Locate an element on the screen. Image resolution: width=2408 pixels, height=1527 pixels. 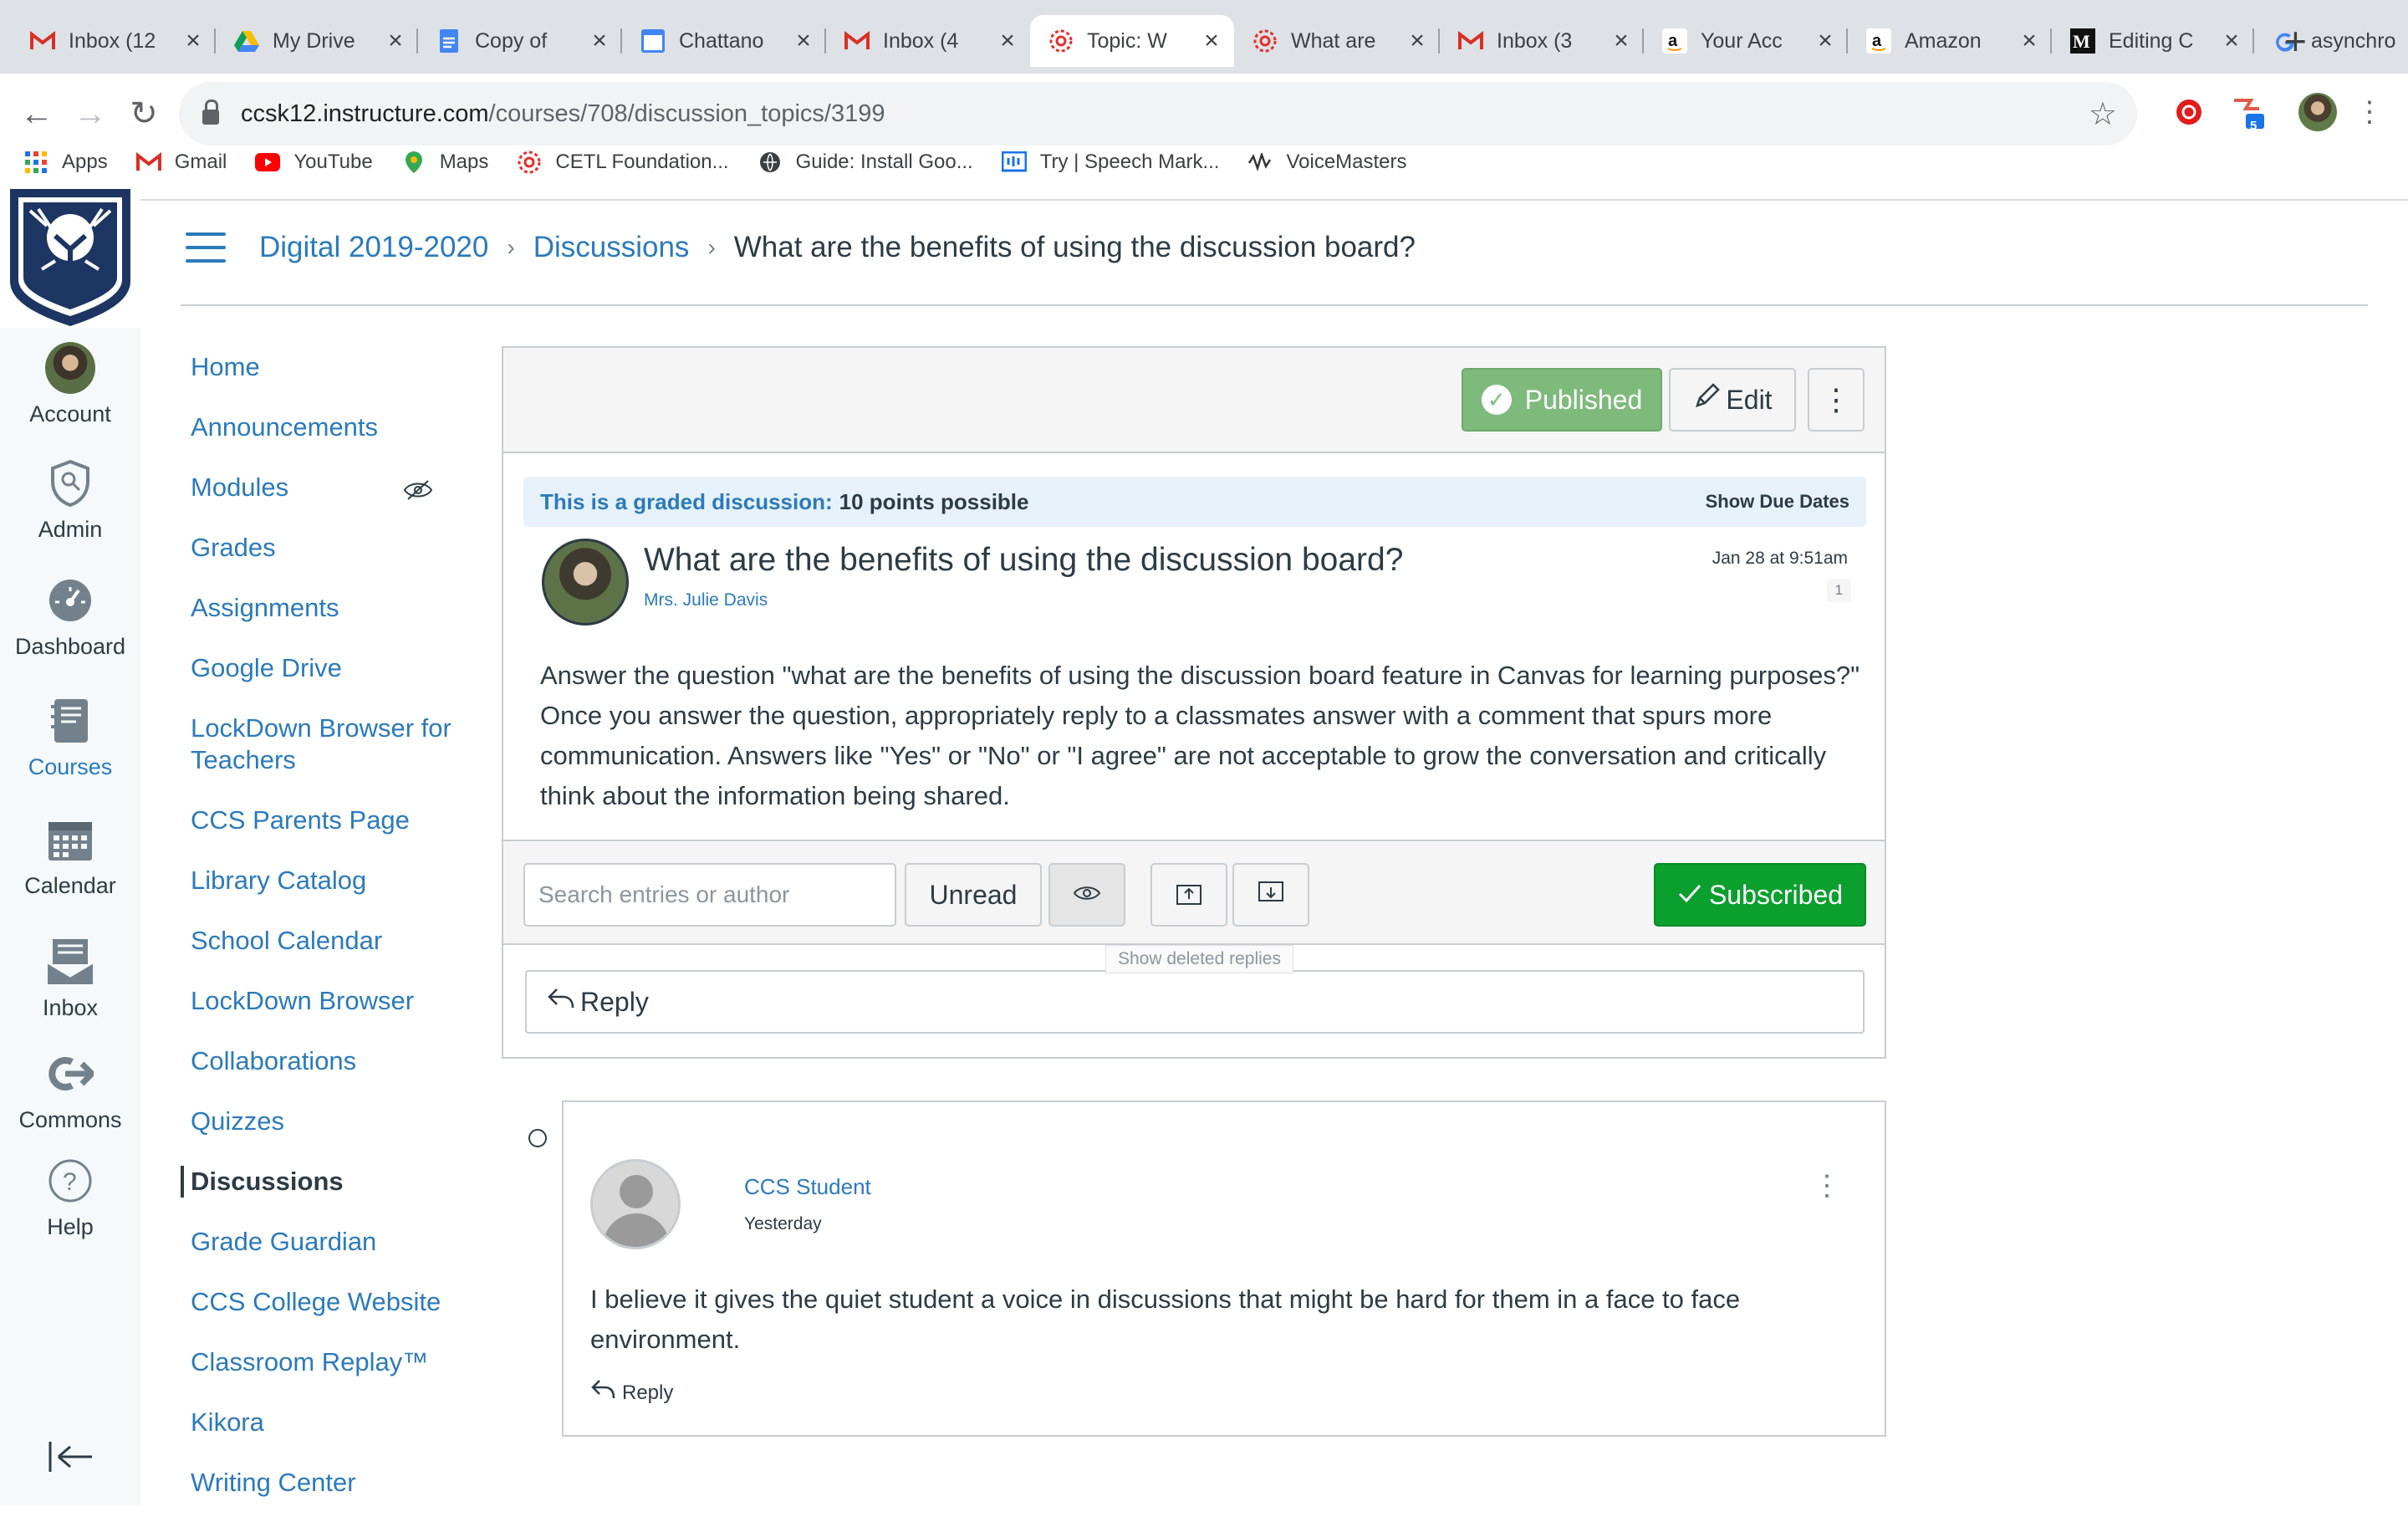
course-nav-item: Writing Center is located at coordinates (323, 1483).